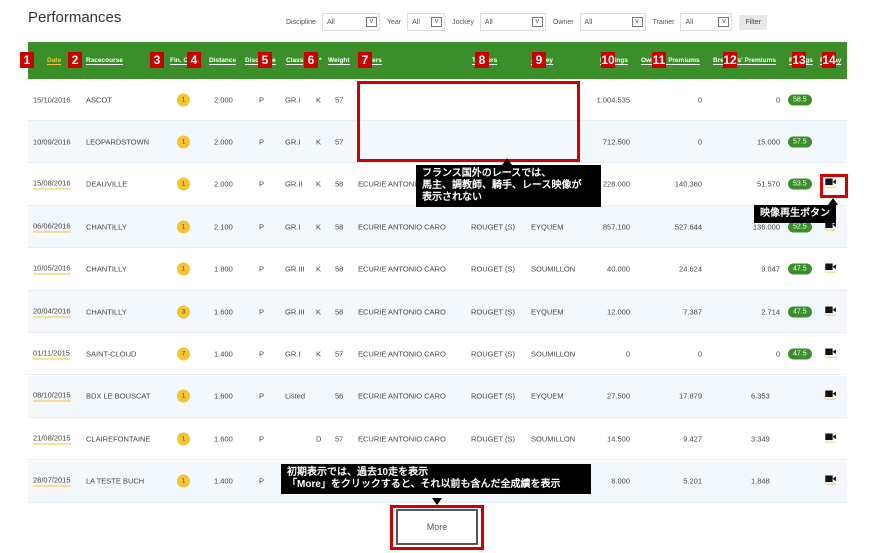  Describe the element at coordinates (770, 311) in the screenshot. I see `breeders-premium: 2.714` at that location.